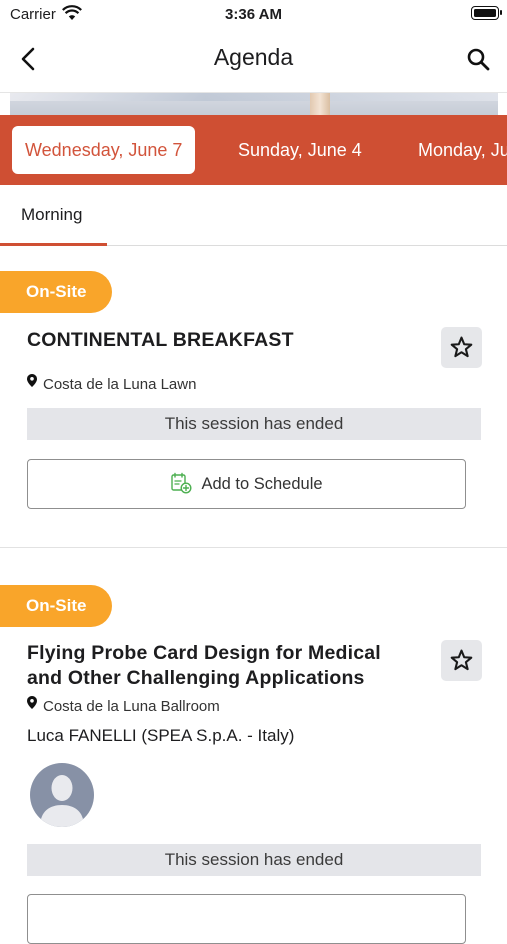 The height and width of the screenshot is (944, 507). What do you see at coordinates (253, 547) in the screenshot?
I see `section-divider` at bounding box center [253, 547].